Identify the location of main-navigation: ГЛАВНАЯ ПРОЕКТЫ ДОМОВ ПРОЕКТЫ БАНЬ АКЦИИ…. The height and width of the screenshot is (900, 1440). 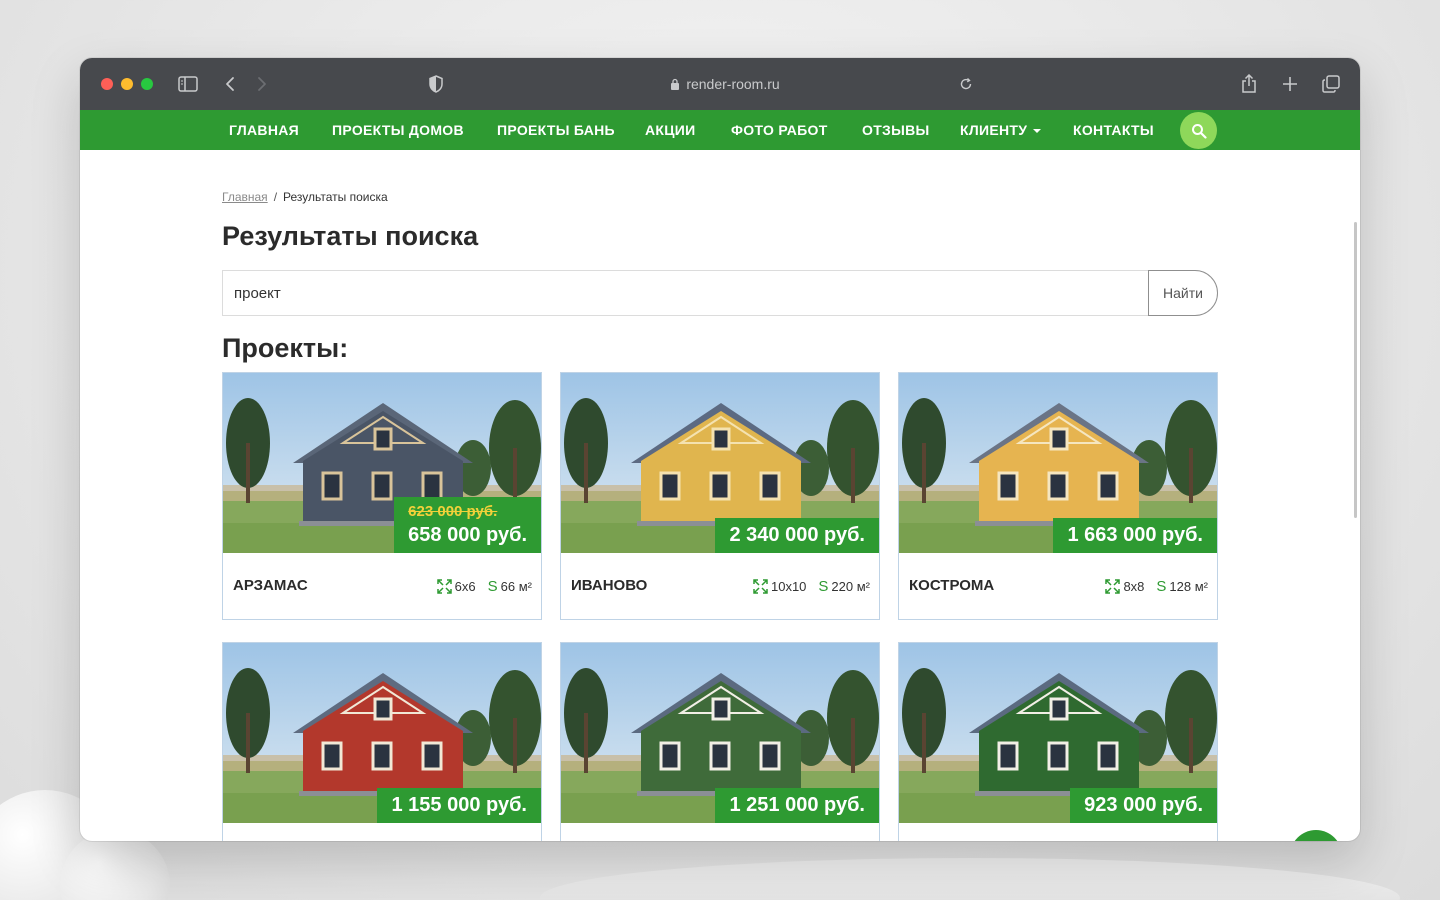
(720, 130).